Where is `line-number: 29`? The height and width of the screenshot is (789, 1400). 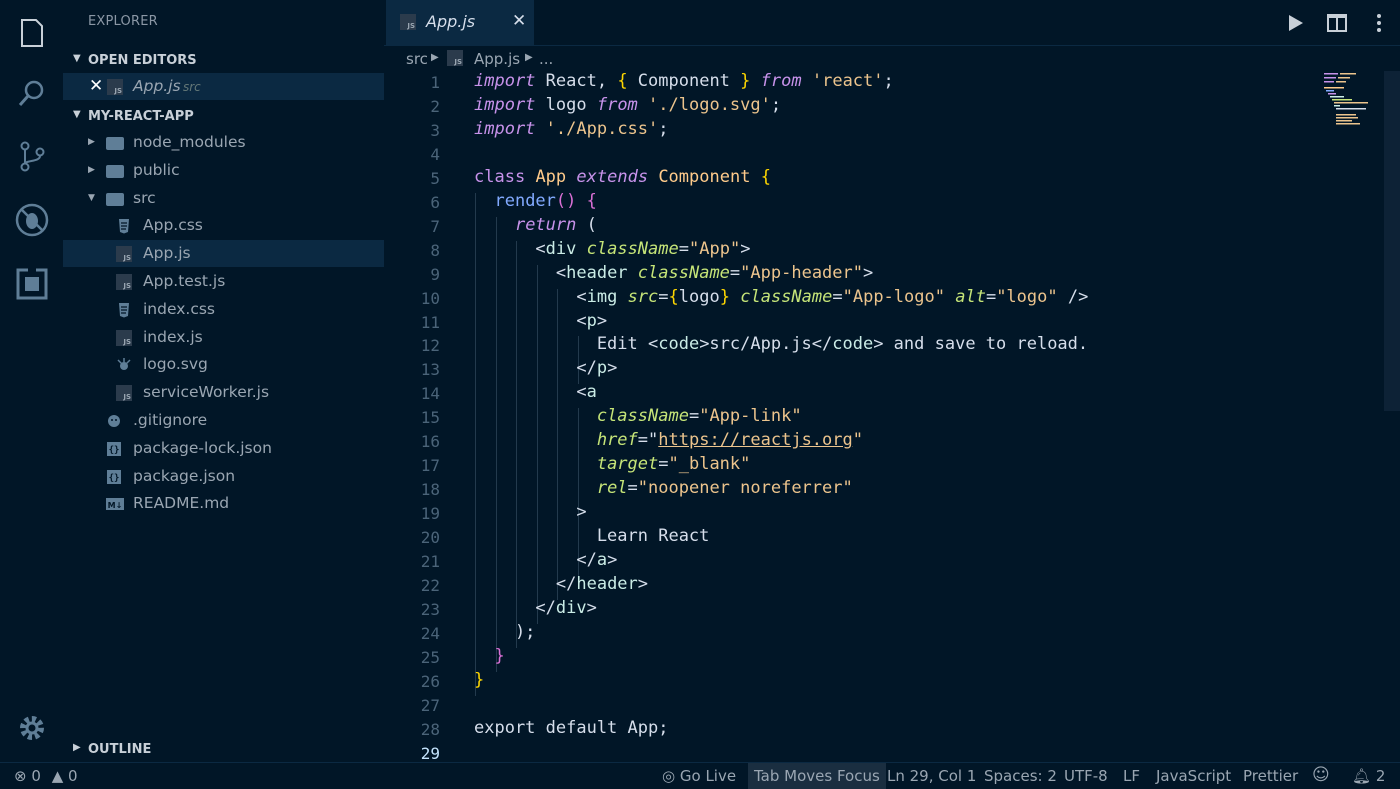 line-number: 29 is located at coordinates (430, 753).